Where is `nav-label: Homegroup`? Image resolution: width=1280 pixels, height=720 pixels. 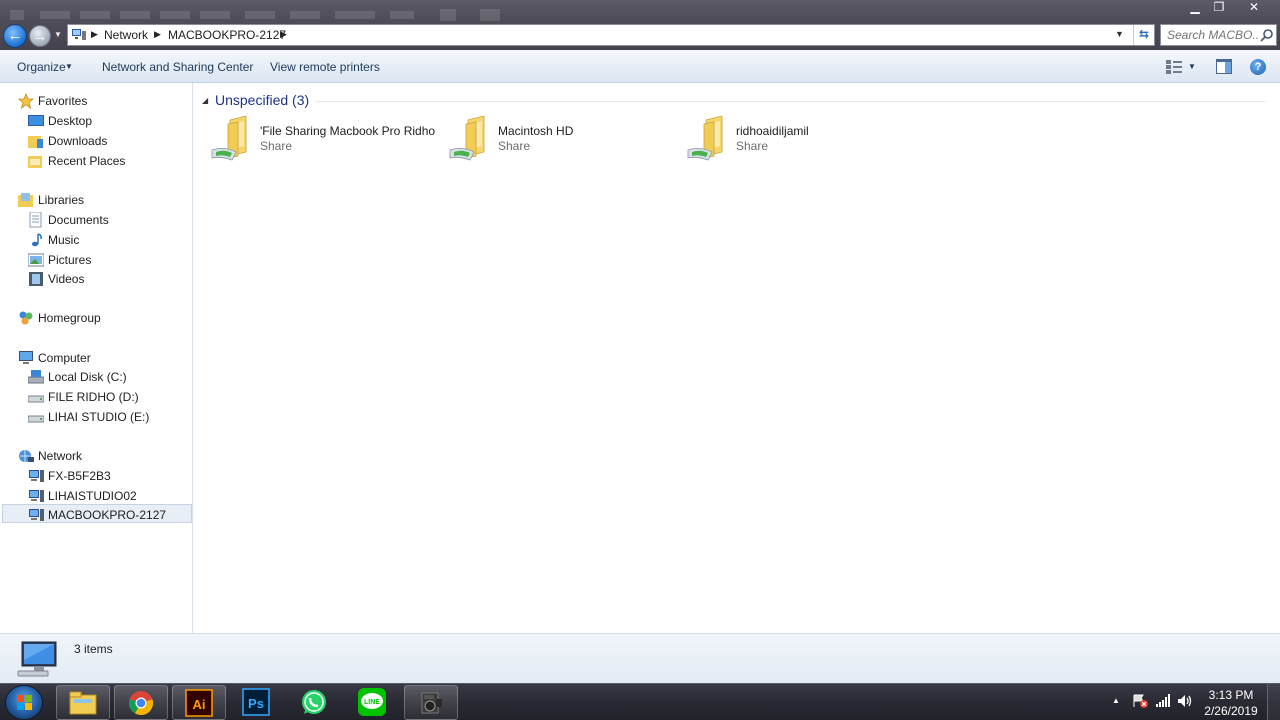 nav-label: Homegroup is located at coordinates (69, 318).